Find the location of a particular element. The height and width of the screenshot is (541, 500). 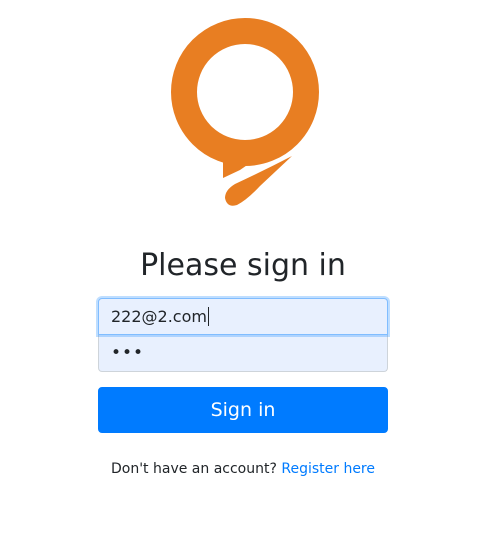

register-prompt: Don't have an account? Register here is located at coordinates (243, 469).